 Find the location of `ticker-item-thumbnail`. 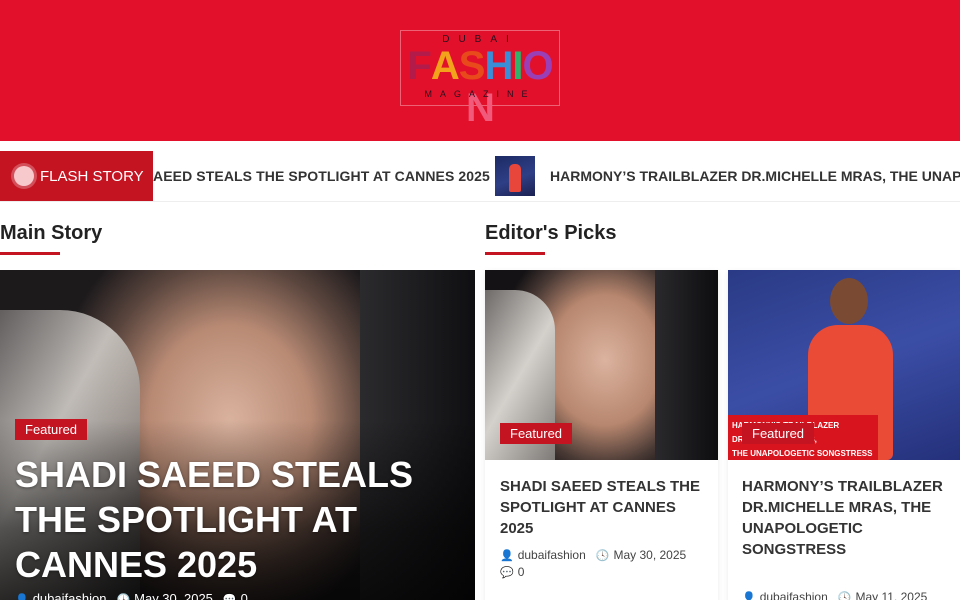

ticker-item-thumbnail is located at coordinates (515, 176).